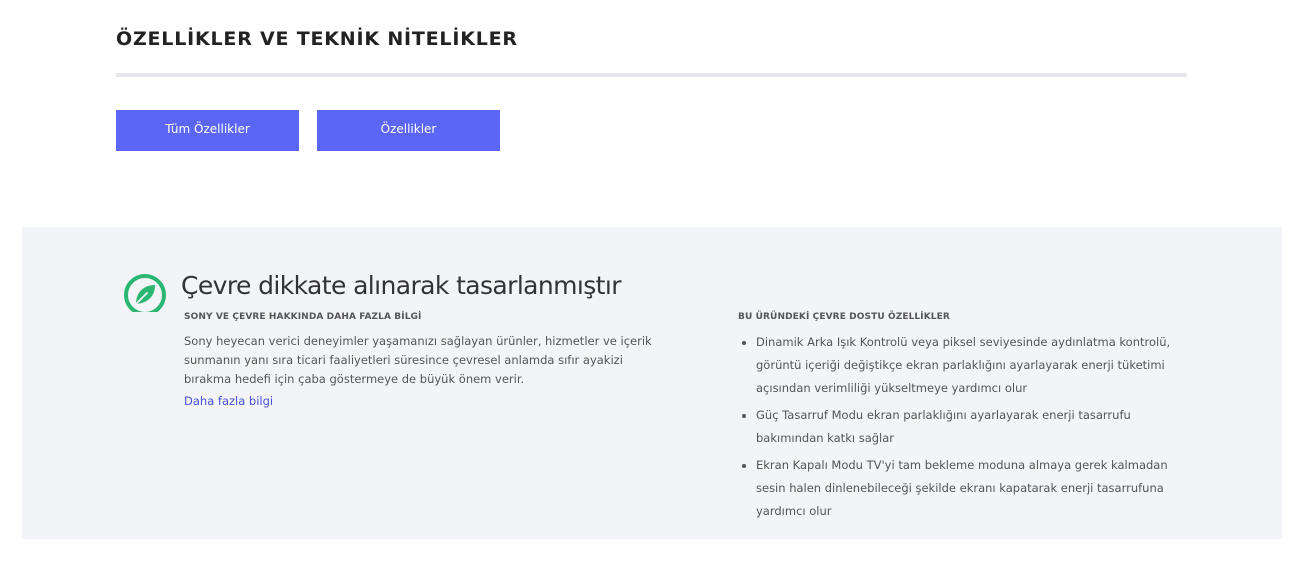 This screenshot has height=569, width=1301. What do you see at coordinates (145, 292) in the screenshot?
I see `leaf-icon` at bounding box center [145, 292].